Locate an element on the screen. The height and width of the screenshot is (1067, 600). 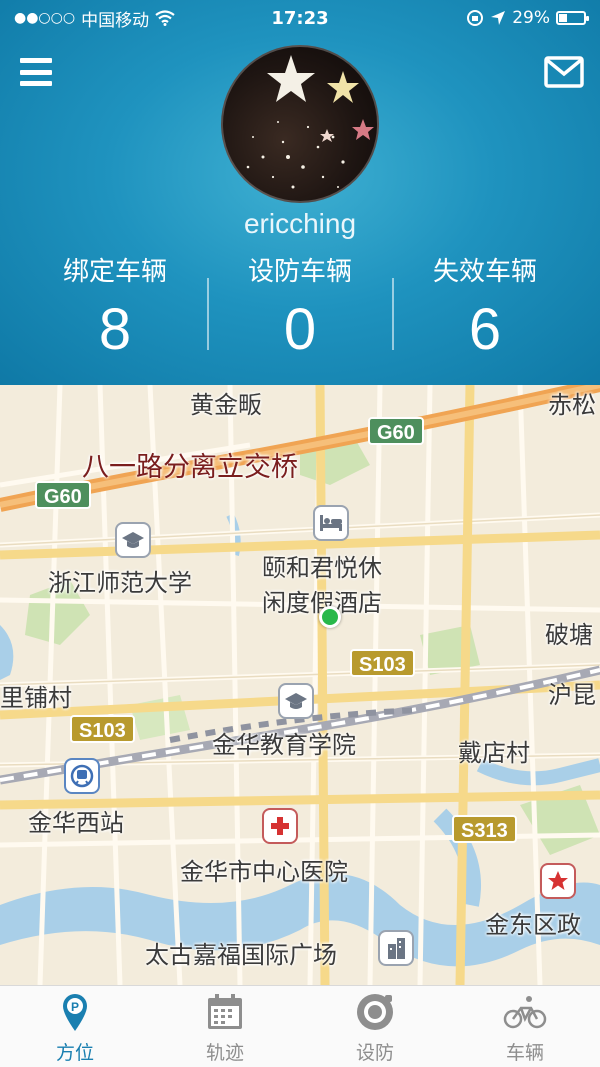
map-label: 戴店村 is located at coordinates (494, 753).